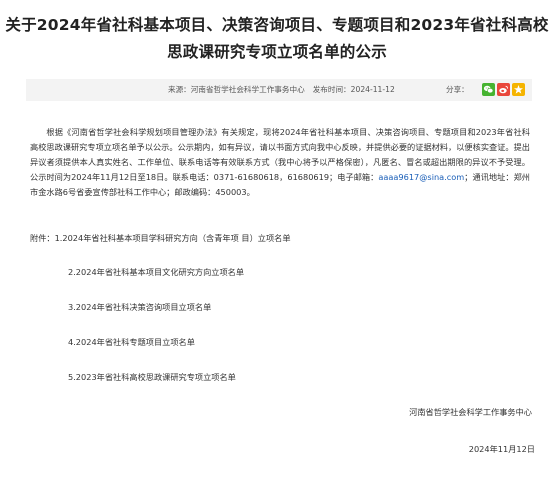 The height and width of the screenshot is (477, 554). I want to click on article-meta: 来源：河南省哲学社会科学工作事务中心 发布时间：2024-11-12, so click(281, 89).